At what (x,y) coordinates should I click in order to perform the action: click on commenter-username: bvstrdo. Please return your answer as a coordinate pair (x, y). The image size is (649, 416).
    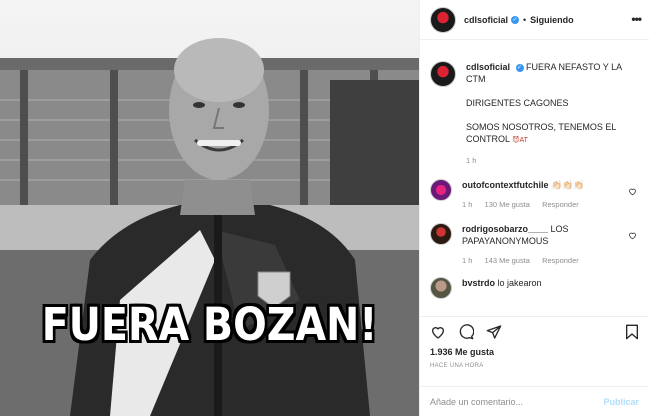
    Looking at the image, I should click on (478, 283).